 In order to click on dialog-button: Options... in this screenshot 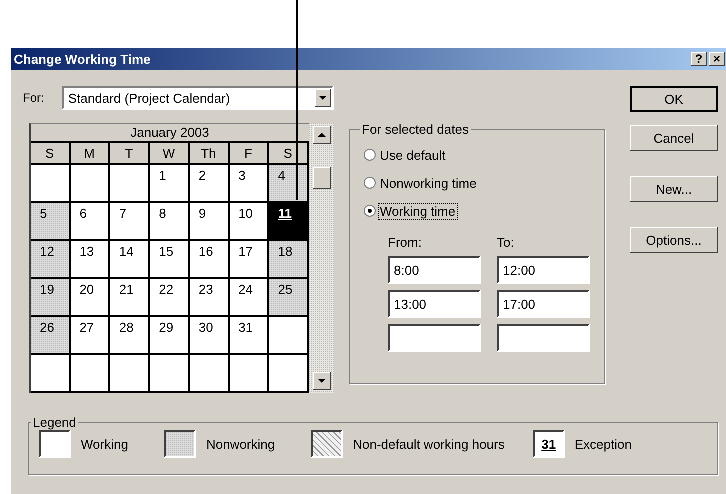, I will do `click(674, 240)`.